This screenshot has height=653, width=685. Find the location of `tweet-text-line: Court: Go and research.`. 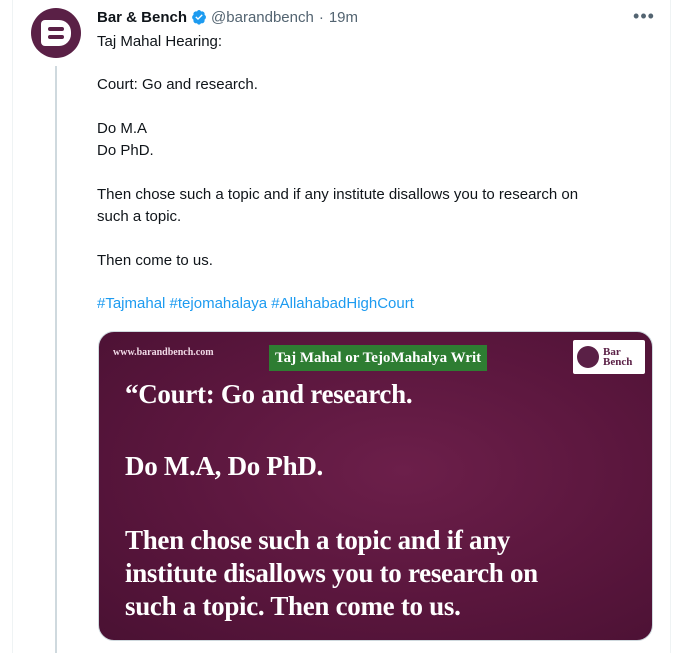

tweet-text-line: Court: Go and research. is located at coordinates (177, 84).